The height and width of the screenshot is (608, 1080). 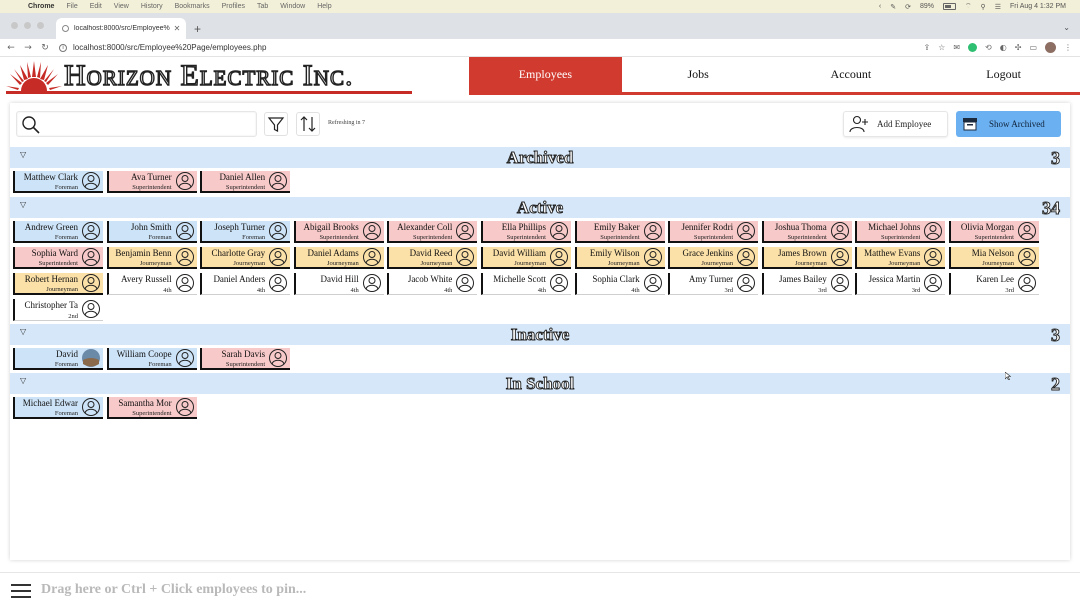 What do you see at coordinates (994, 258) in the screenshot?
I see `employee-card: Mia Nelson Journeyman` at bounding box center [994, 258].